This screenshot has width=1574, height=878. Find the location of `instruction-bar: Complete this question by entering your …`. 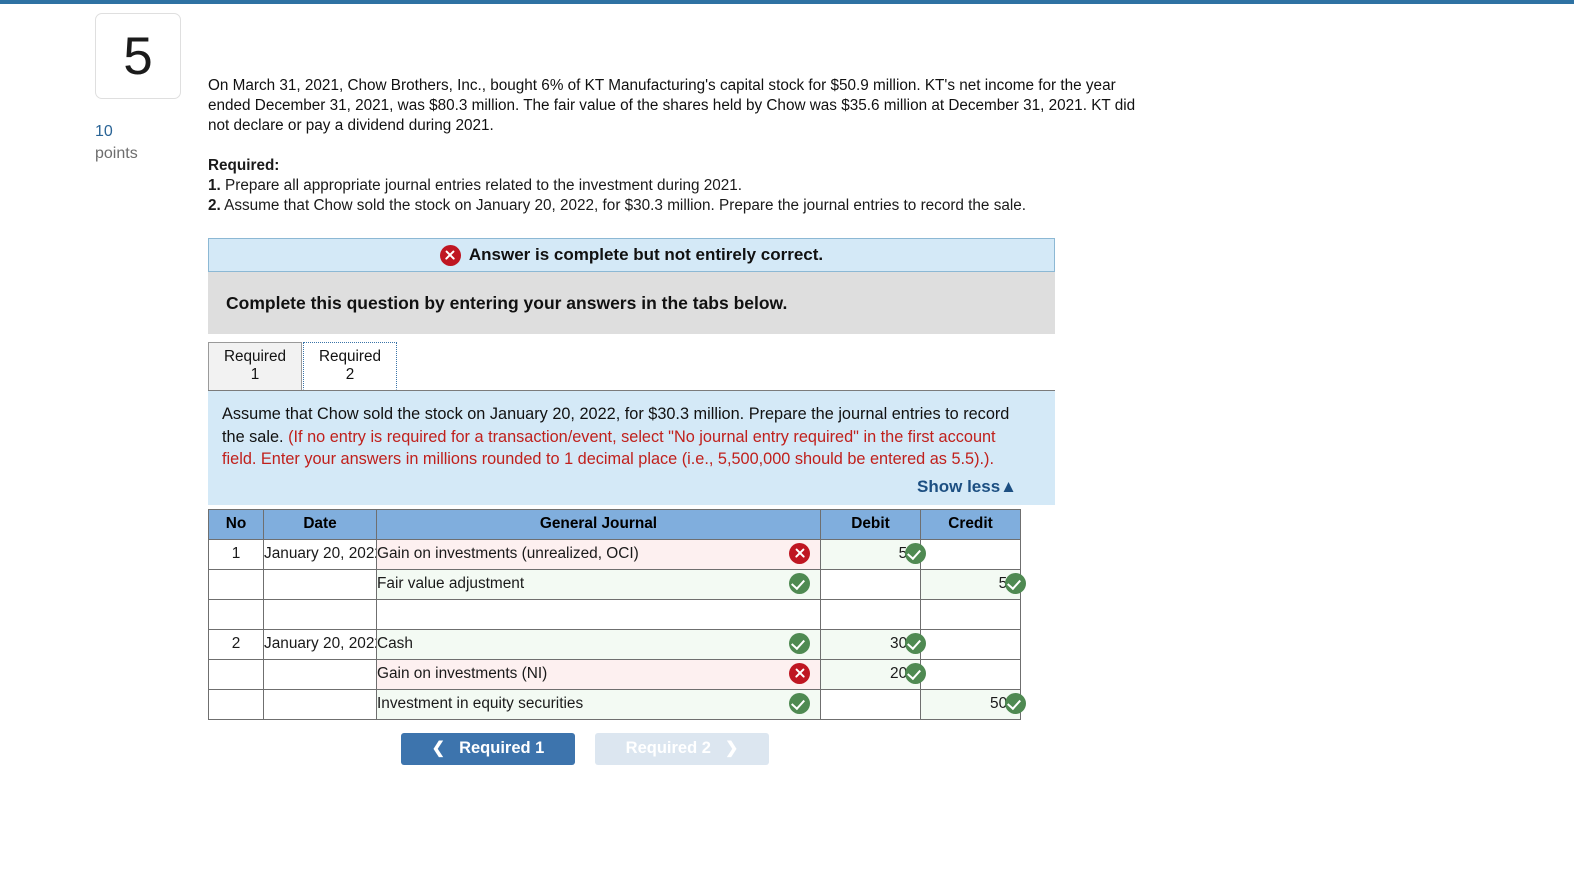

instruction-bar: Complete this question by entering your … is located at coordinates (631, 303).